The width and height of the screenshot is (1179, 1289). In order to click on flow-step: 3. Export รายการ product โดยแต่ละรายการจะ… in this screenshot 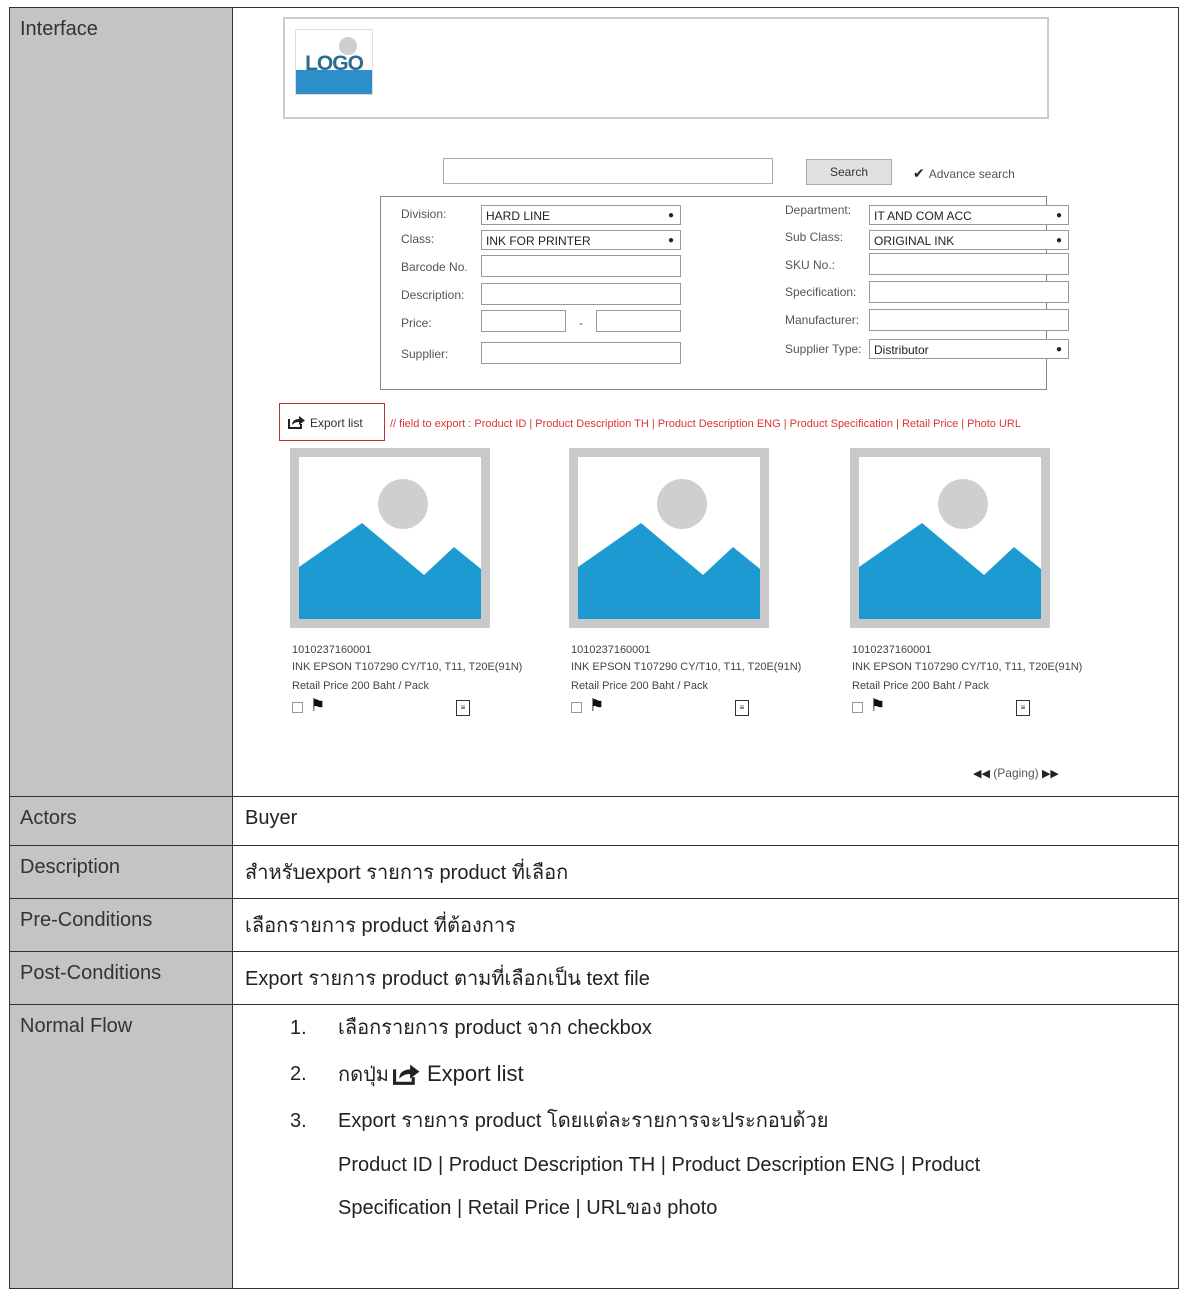, I will do `click(705, 1121)`.